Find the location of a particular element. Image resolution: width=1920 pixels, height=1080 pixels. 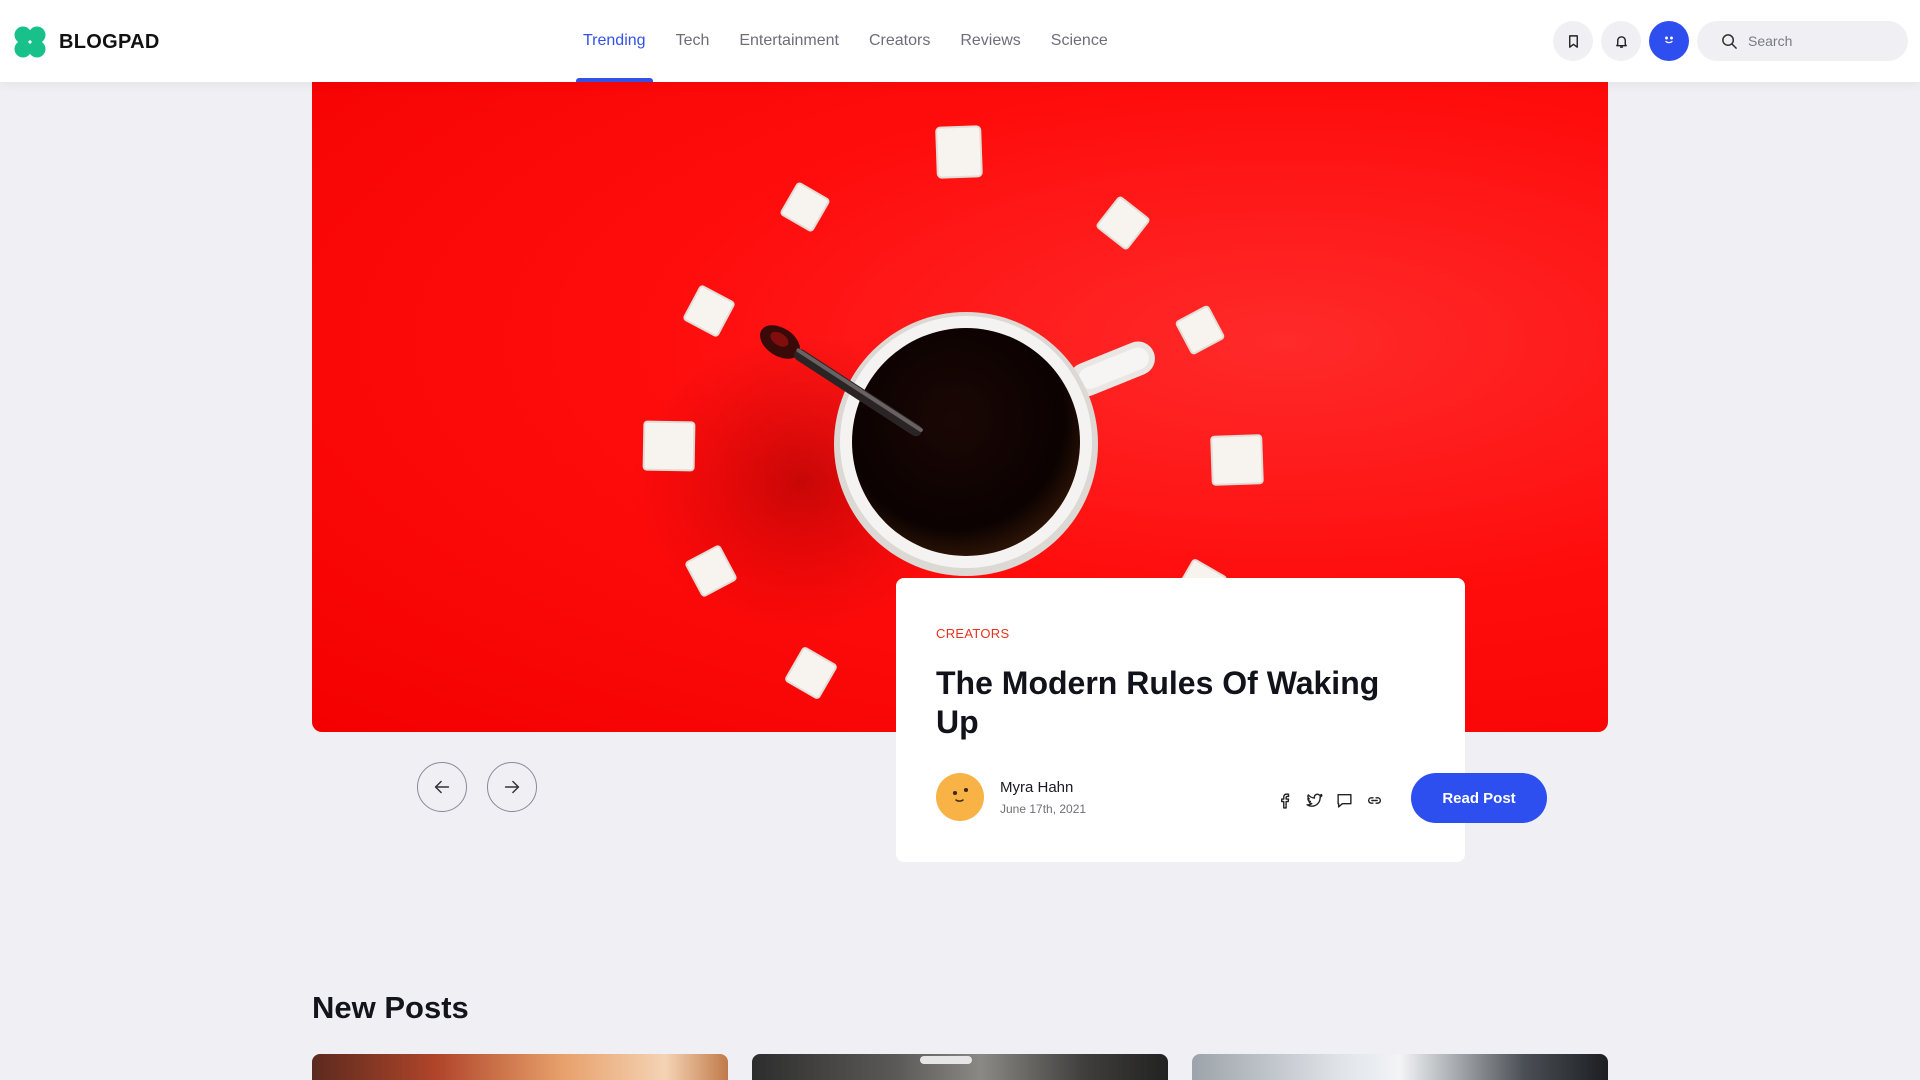

bookmarks-button is located at coordinates (1573, 41).